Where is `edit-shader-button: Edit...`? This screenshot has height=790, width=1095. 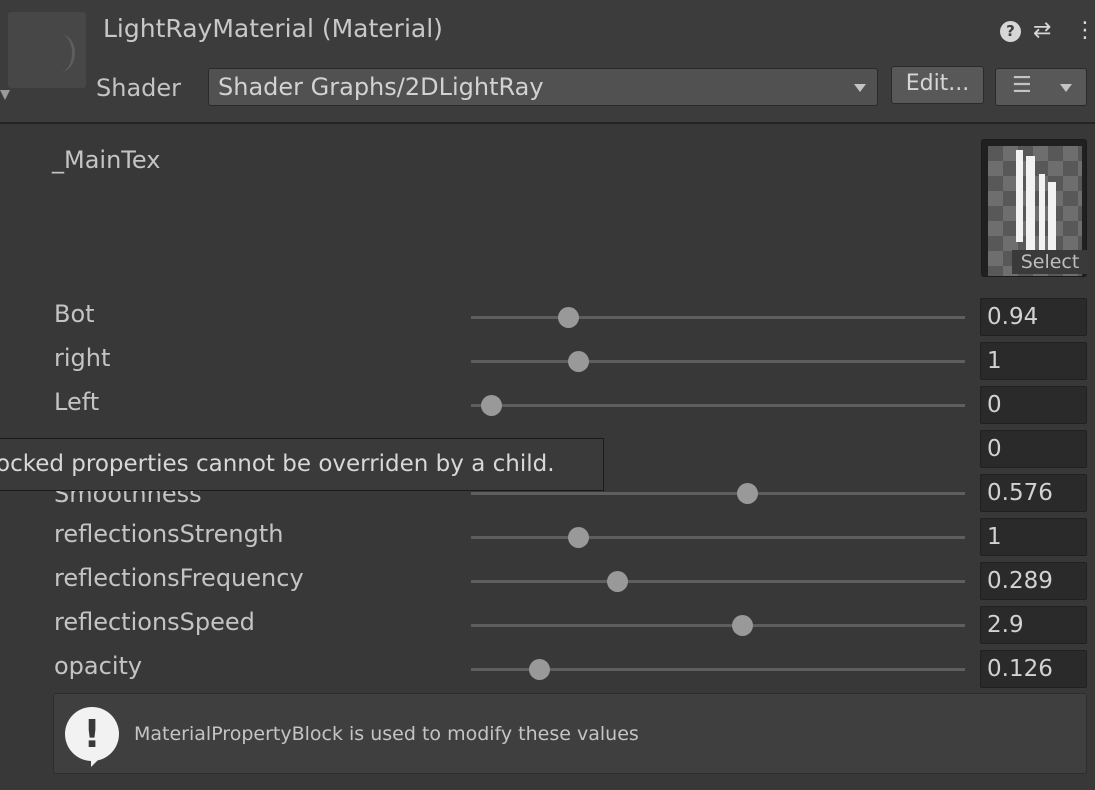
edit-shader-button: Edit... is located at coordinates (937, 85).